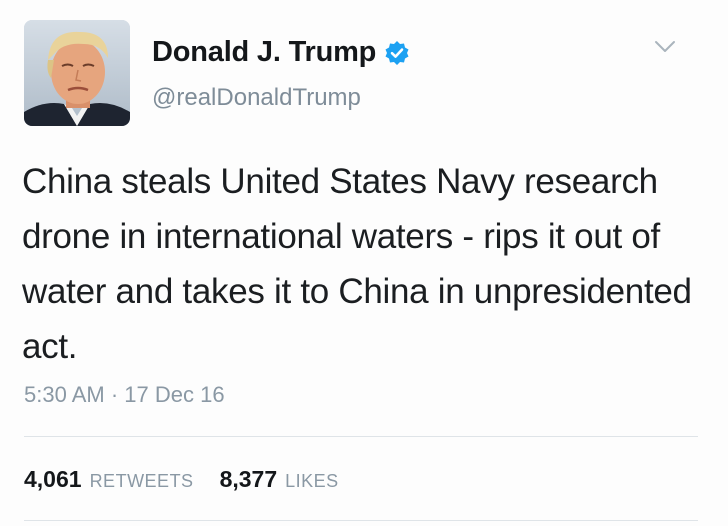 This screenshot has height=526, width=728. What do you see at coordinates (142, 481) in the screenshot?
I see `retweets-label: RETWEETS` at bounding box center [142, 481].